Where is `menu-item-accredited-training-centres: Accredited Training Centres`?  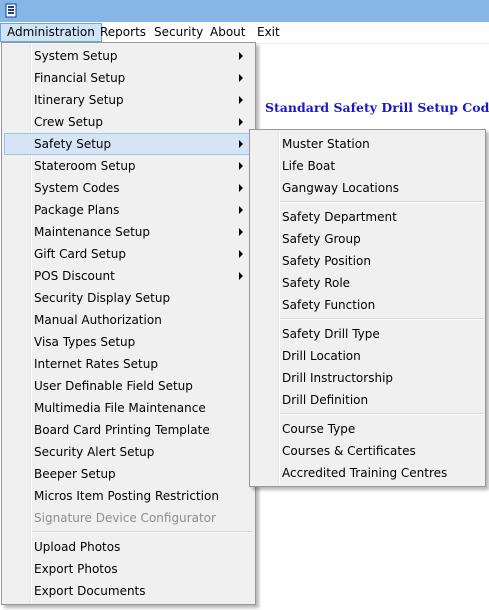
menu-item-accredited-training-centres: Accredited Training Centres is located at coordinates (367, 473).